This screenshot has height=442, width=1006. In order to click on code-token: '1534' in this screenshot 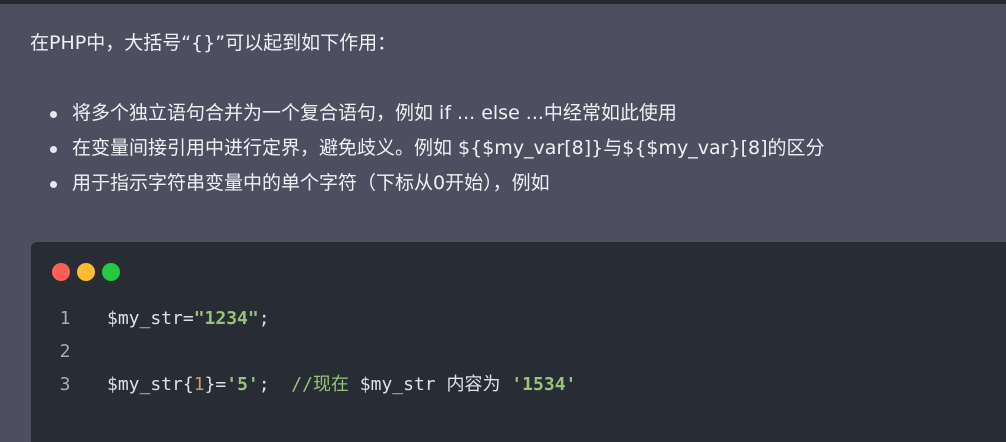, I will do `click(544, 384)`.